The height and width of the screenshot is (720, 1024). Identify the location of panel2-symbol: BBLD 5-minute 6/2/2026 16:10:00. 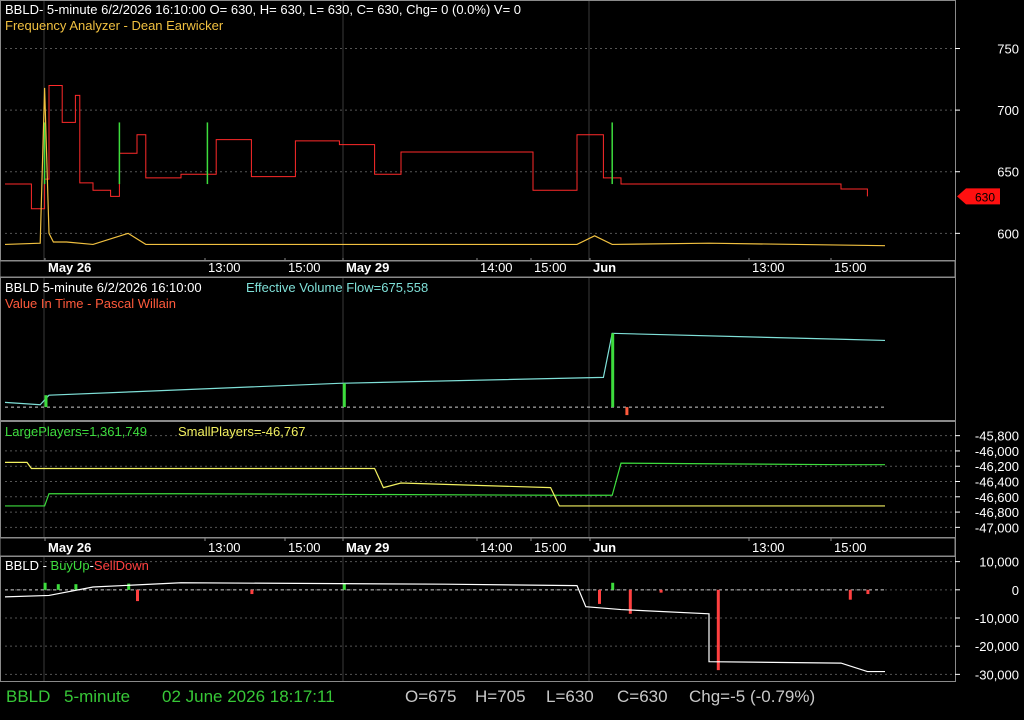
(103, 287).